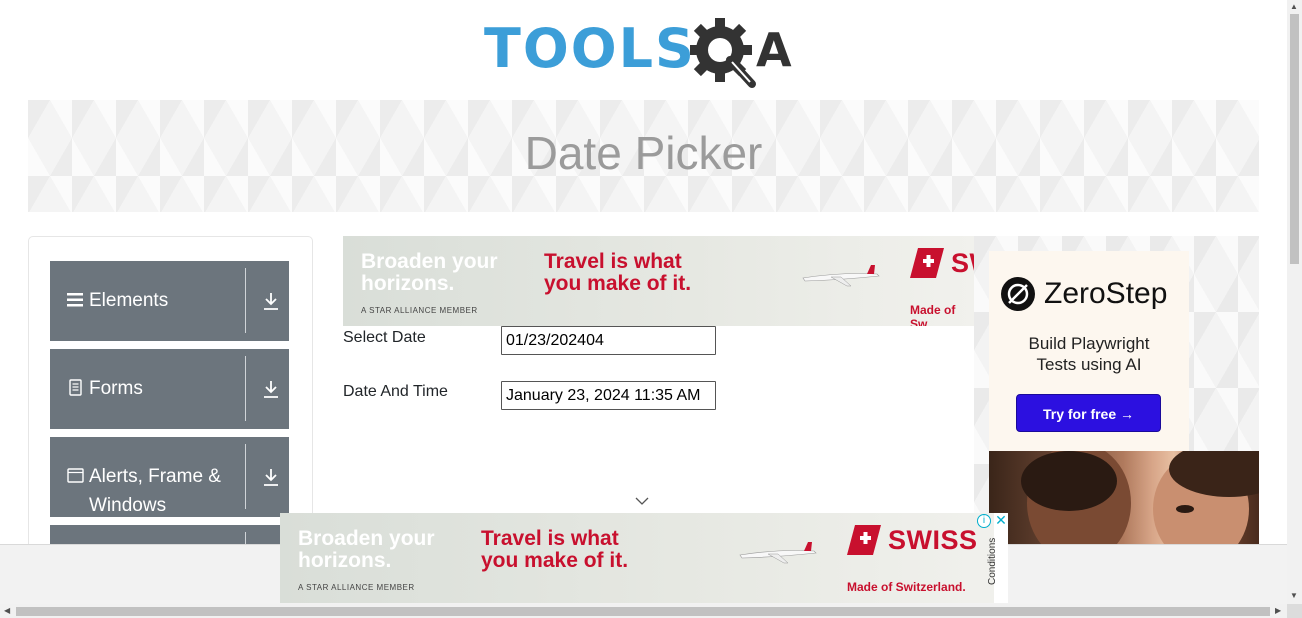  Describe the element at coordinates (1294, 7) in the screenshot. I see `scroll-up-arrow-icon: ▲` at that location.